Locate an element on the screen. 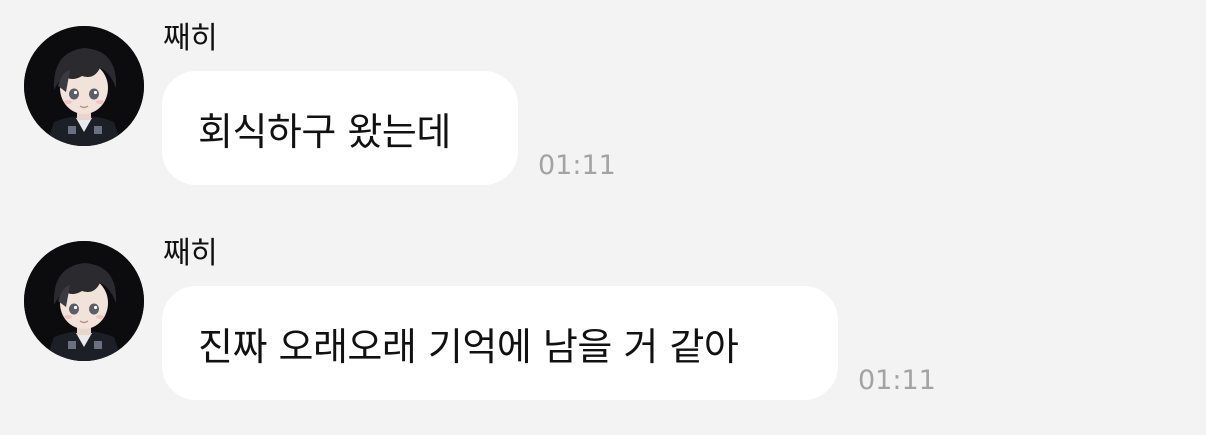 The image size is (1206, 435). message-text: 진짜 오래오래 기억에 남을 거 같아 is located at coordinates (468, 346).